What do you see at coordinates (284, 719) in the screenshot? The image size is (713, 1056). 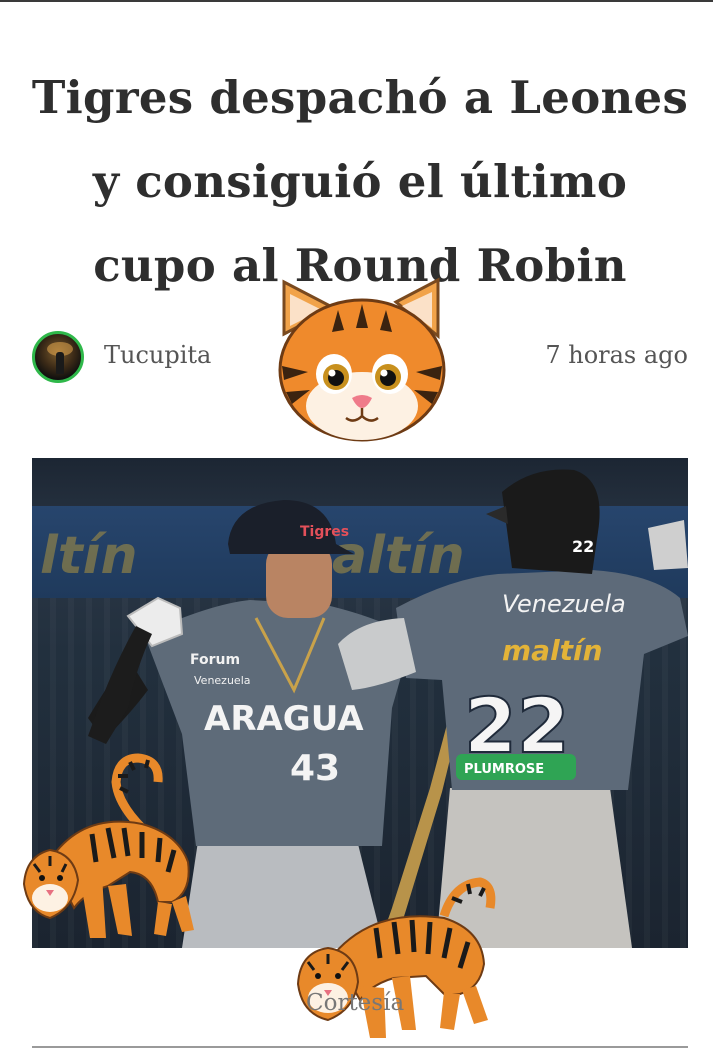 I see `left-team-name: ARAGUA` at bounding box center [284, 719].